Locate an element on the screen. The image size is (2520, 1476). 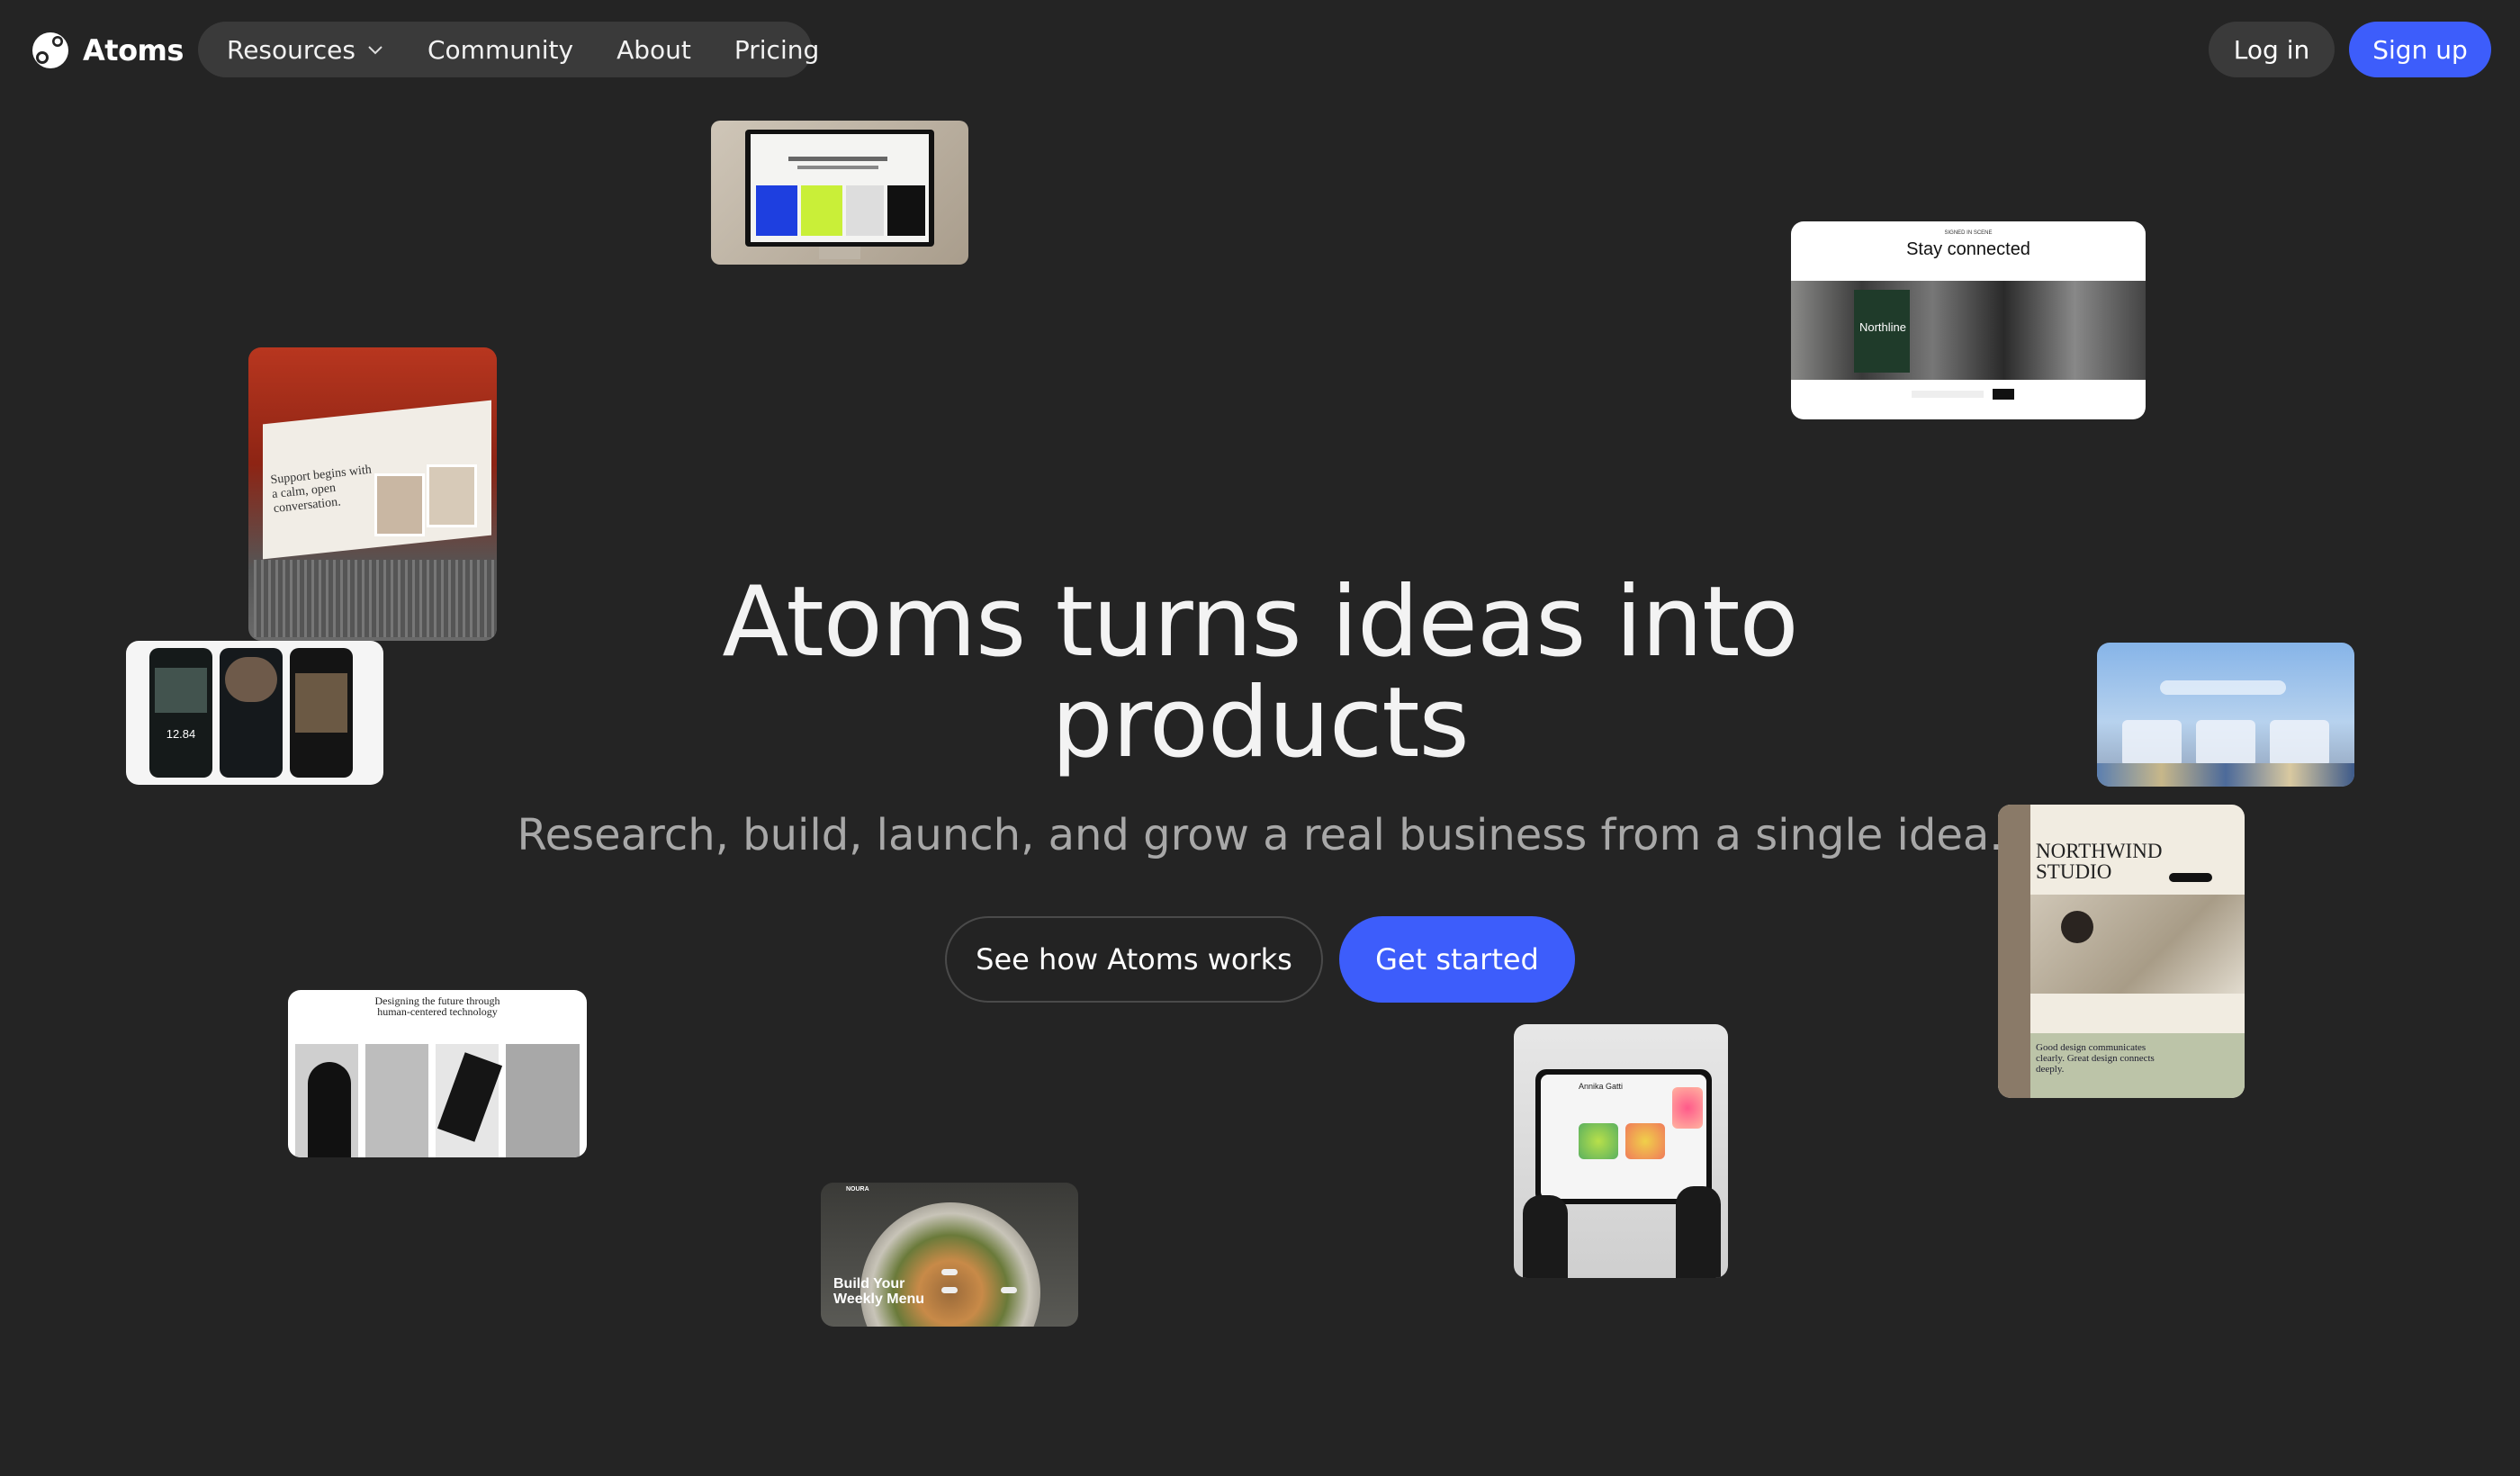
brand-name: Atoms is located at coordinates (133, 51).